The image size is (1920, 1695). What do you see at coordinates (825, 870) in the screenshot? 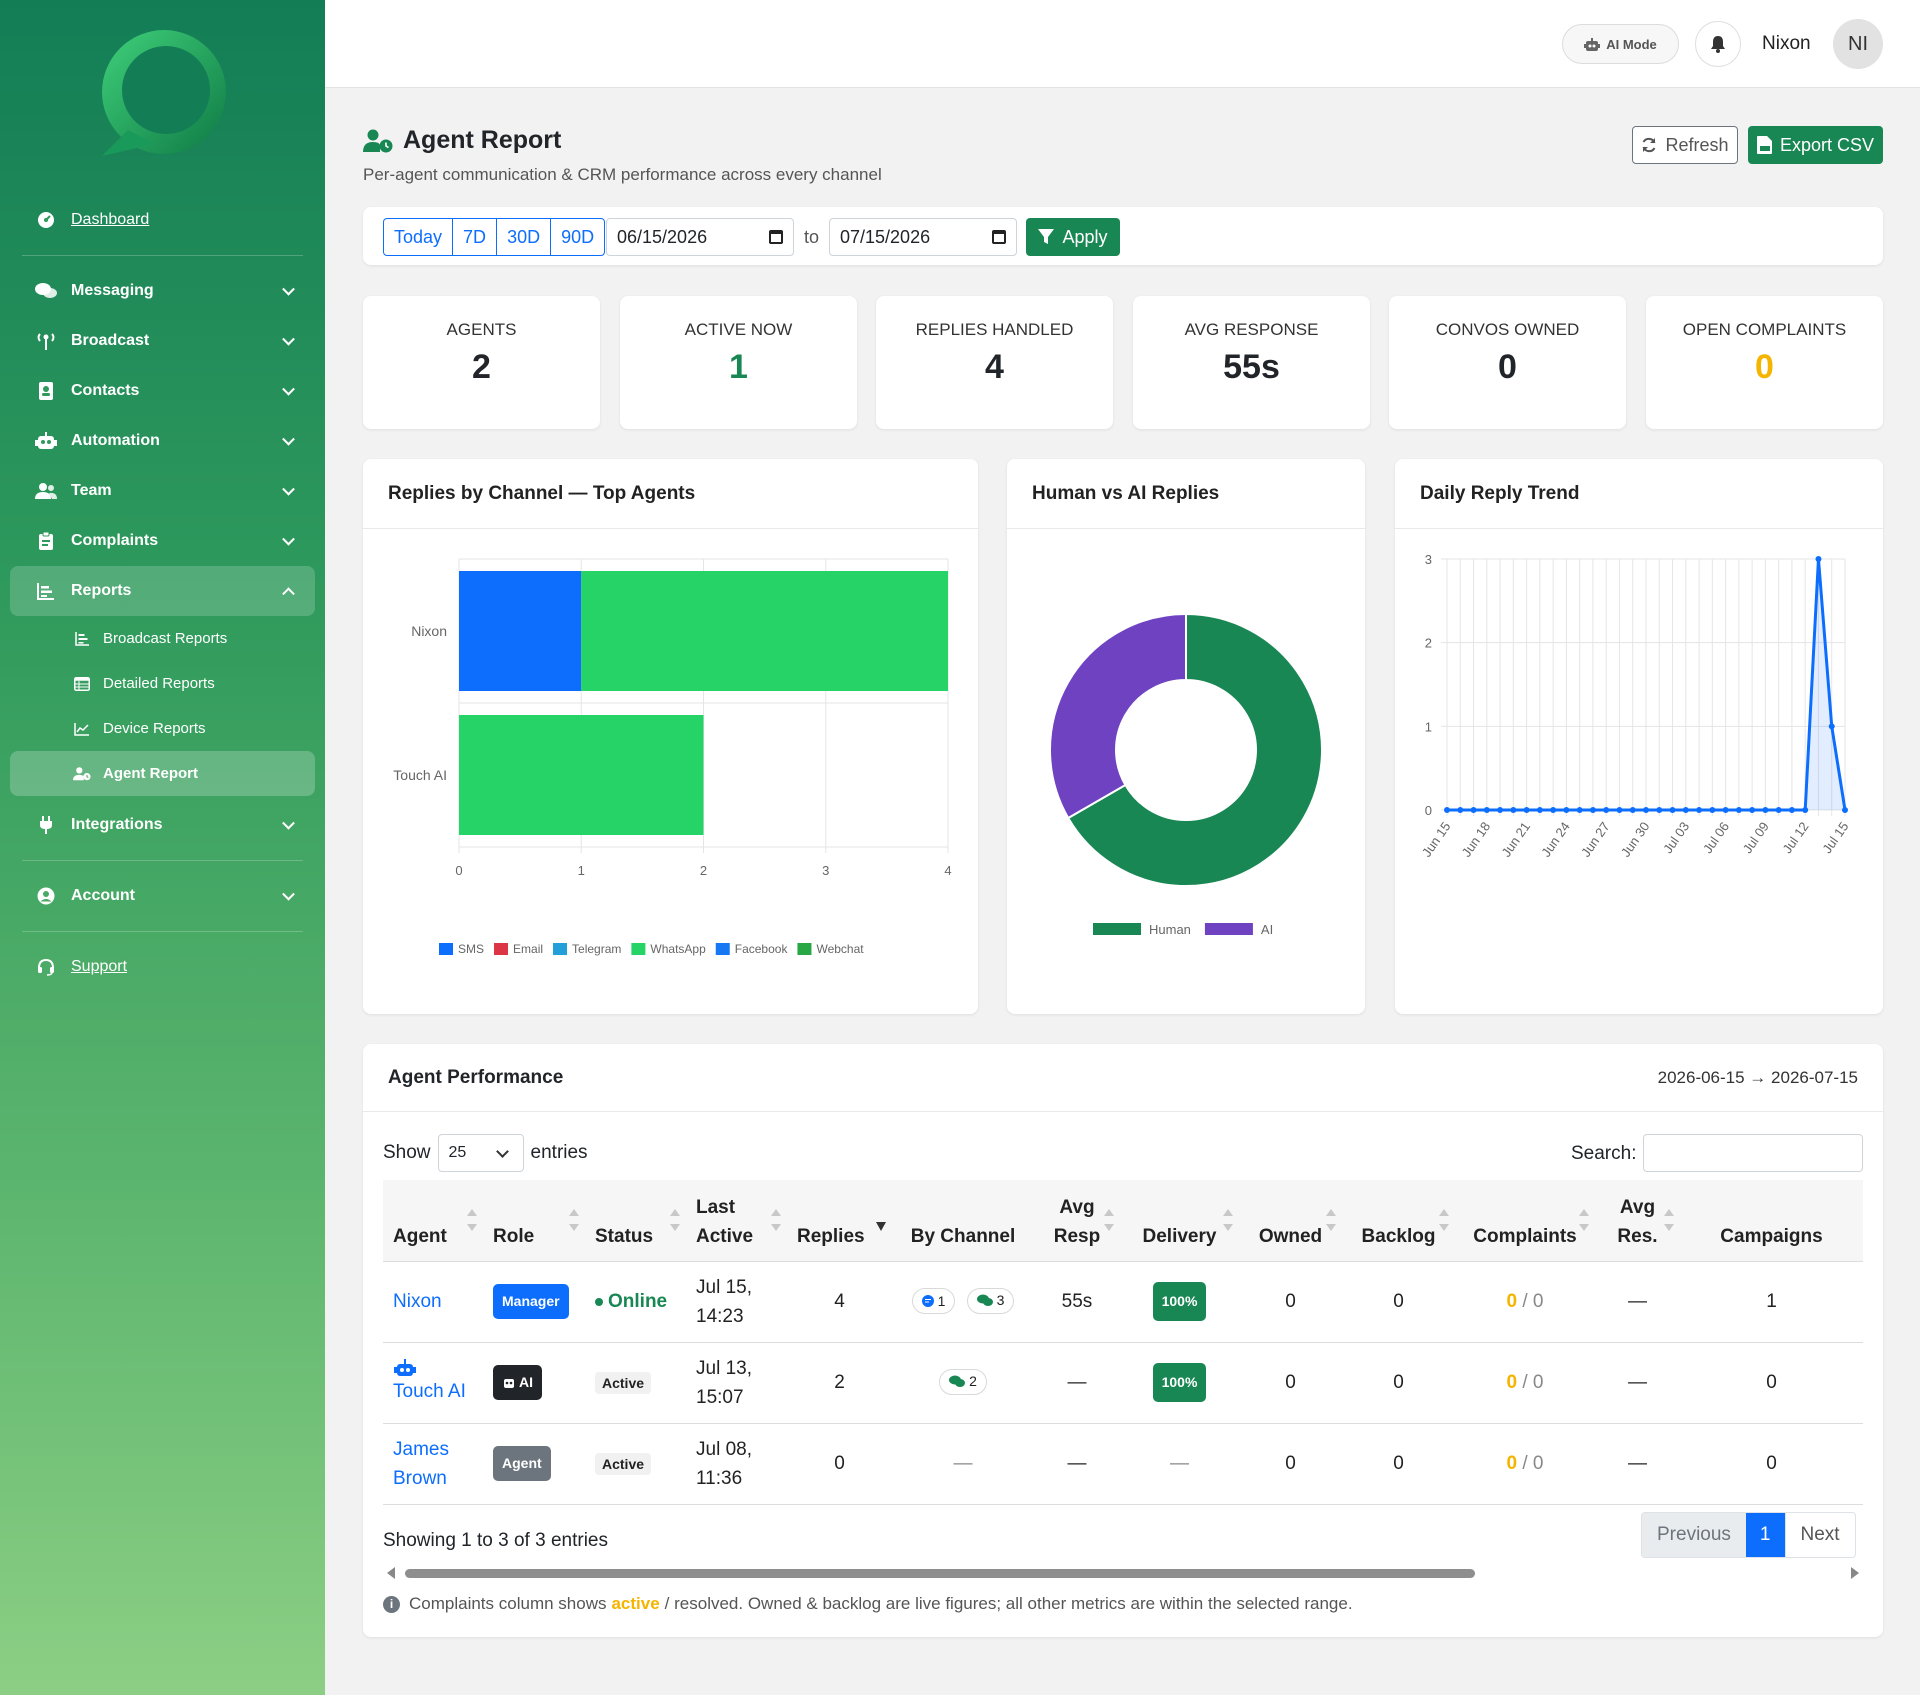
I see `tick-label: 3` at bounding box center [825, 870].